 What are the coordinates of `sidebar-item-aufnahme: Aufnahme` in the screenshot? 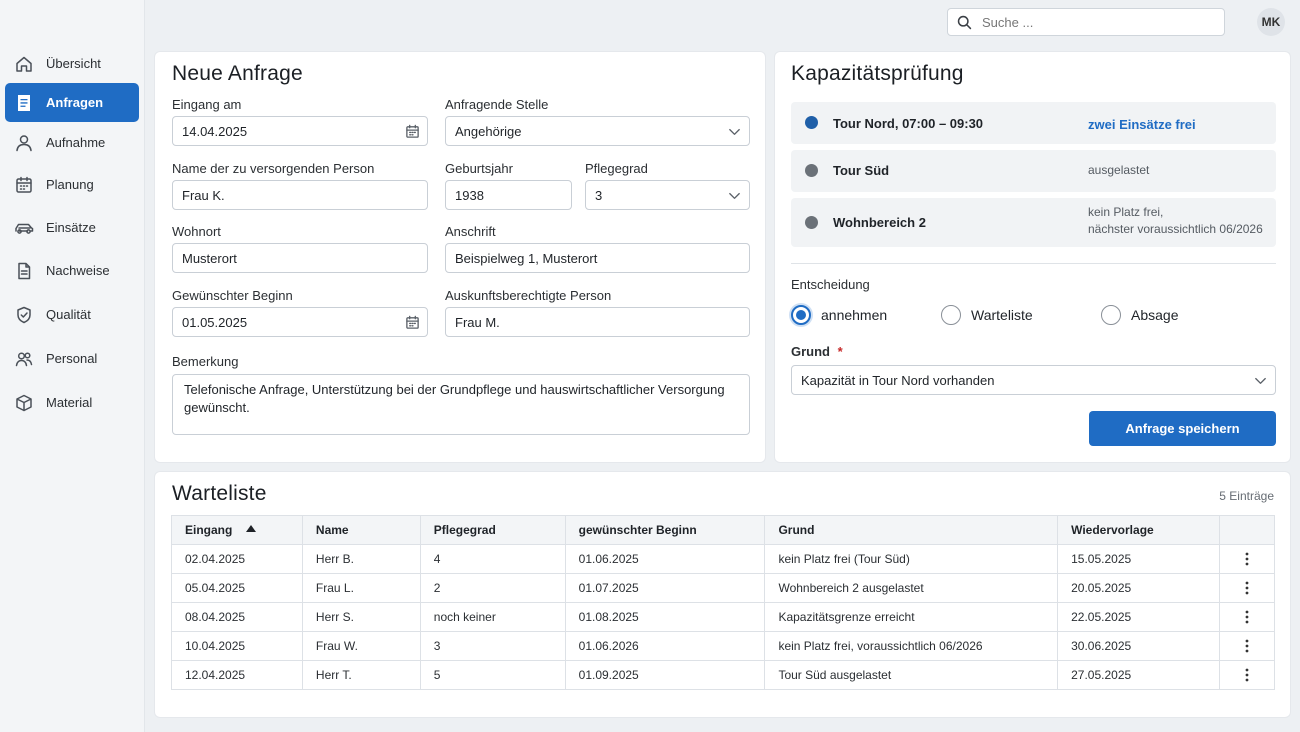 It's located at (72, 142).